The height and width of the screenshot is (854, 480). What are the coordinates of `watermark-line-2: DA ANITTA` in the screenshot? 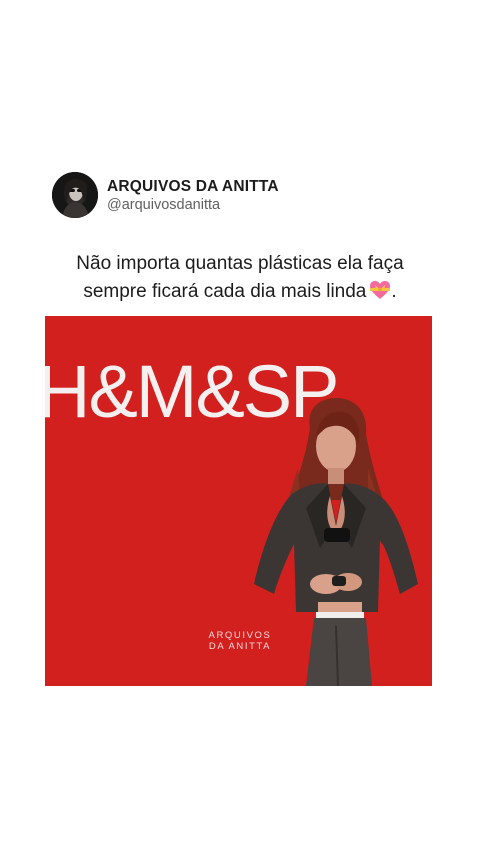 It's located at (240, 646).